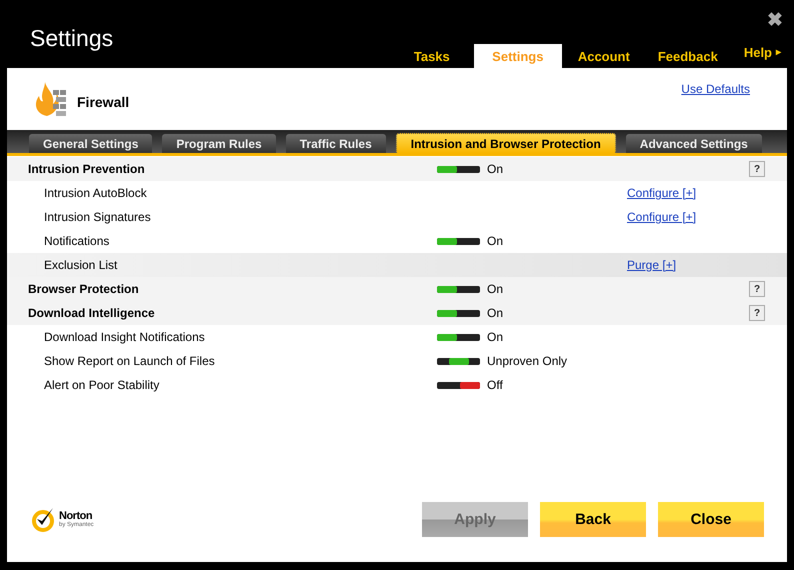 The width and height of the screenshot is (794, 570). Describe the element at coordinates (336, 143) in the screenshot. I see `section-tab: Traffic Rules` at that location.